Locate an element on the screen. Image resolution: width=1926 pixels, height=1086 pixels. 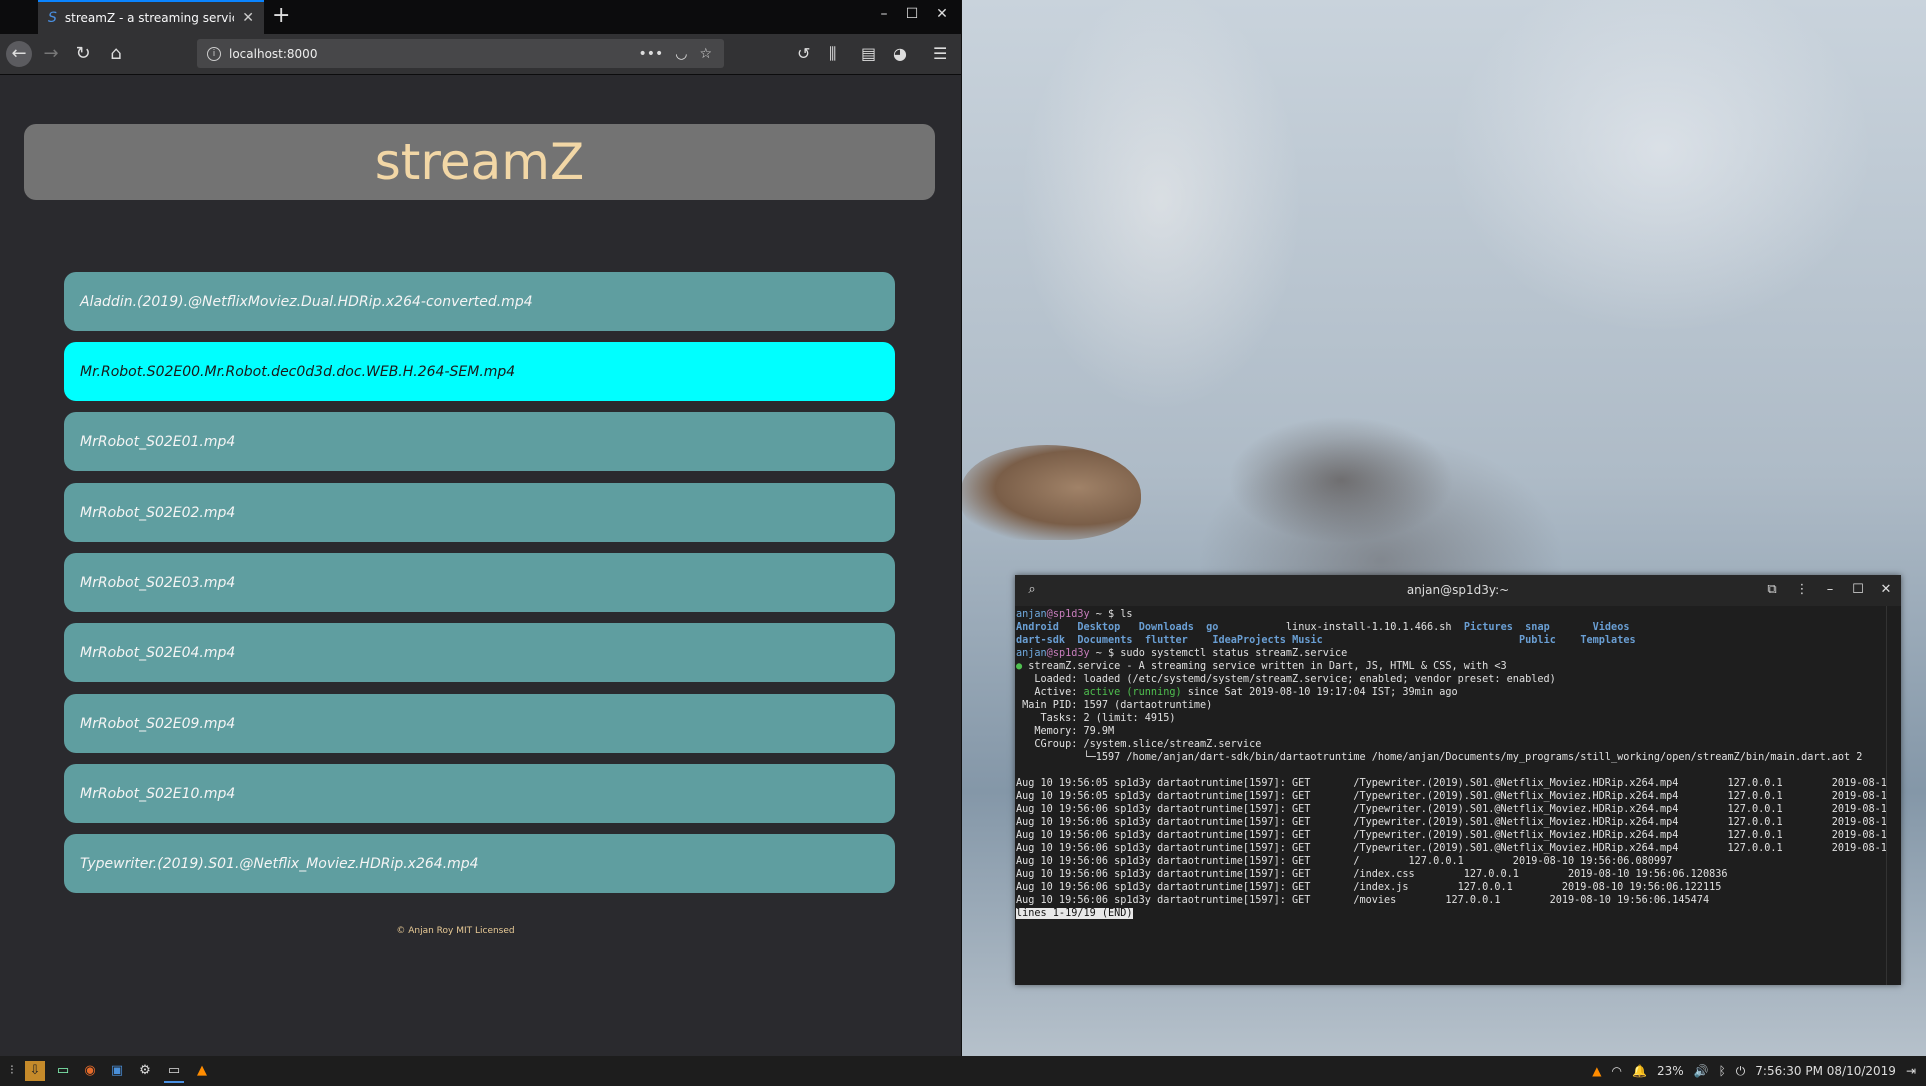
close-tab-icon: ✕ is located at coordinates (248, 18).